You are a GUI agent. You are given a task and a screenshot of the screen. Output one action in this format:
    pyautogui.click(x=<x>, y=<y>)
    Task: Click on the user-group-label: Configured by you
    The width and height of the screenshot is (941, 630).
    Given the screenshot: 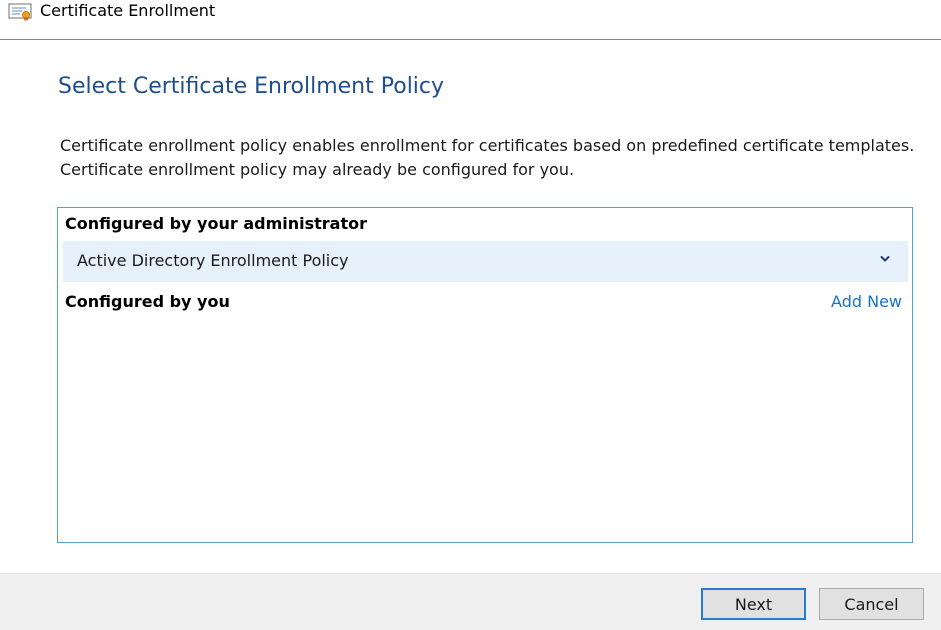 What is the action you would take?
    pyautogui.click(x=147, y=301)
    